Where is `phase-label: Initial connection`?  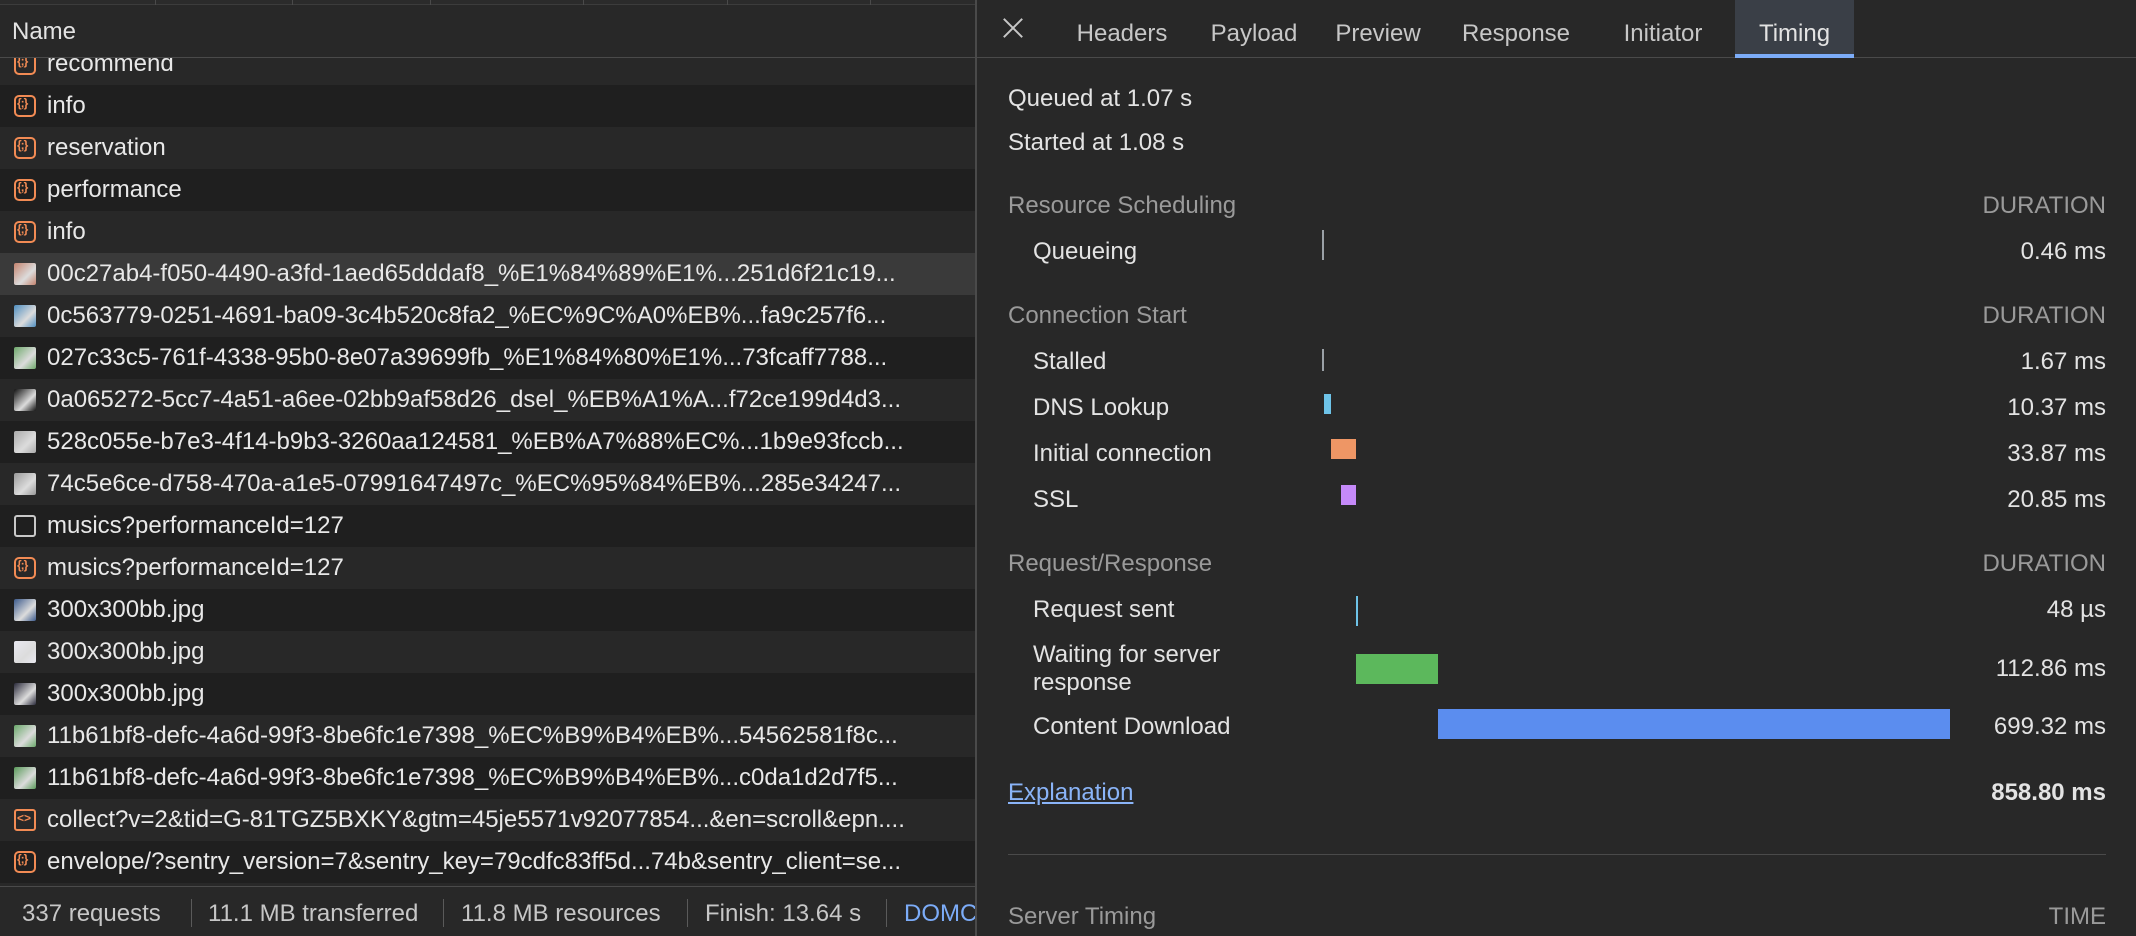
phase-label: Initial connection is located at coordinates (1122, 453).